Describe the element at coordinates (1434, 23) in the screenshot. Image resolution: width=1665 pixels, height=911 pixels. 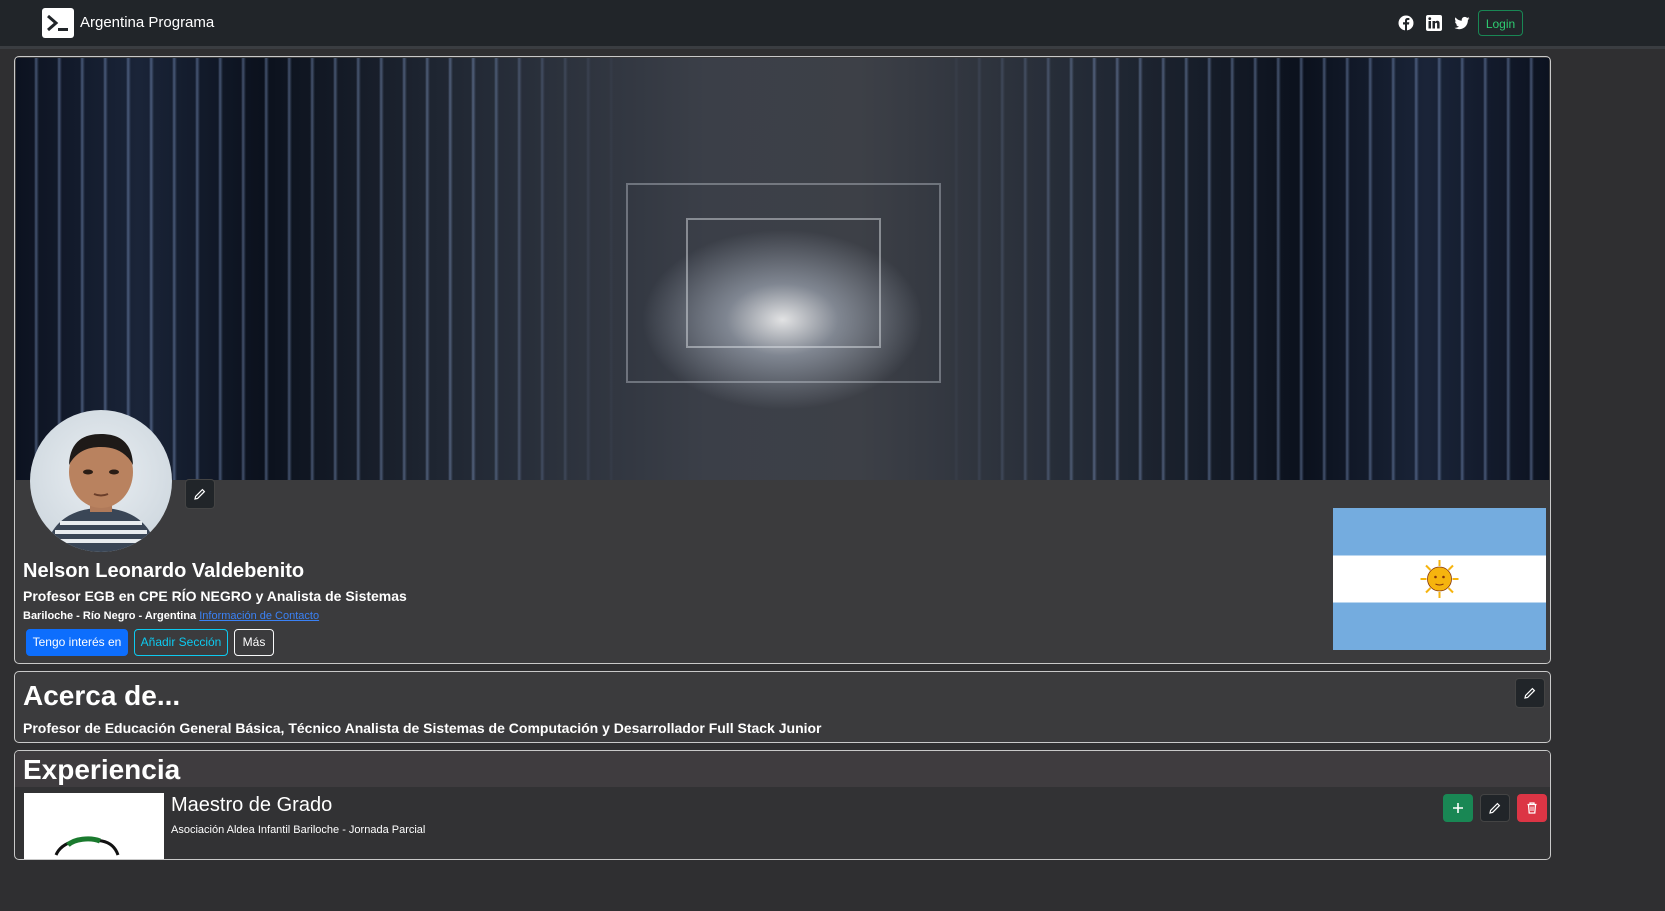
I see `linkedin-icon` at that location.